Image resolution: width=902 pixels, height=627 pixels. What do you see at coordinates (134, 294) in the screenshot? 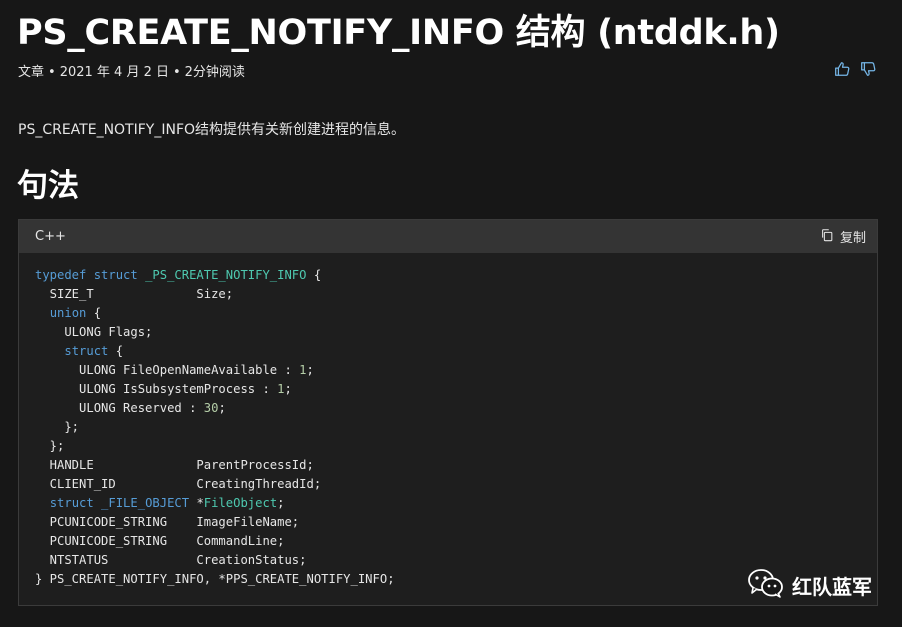
I see `code-token: SIZE_T Size;` at bounding box center [134, 294].